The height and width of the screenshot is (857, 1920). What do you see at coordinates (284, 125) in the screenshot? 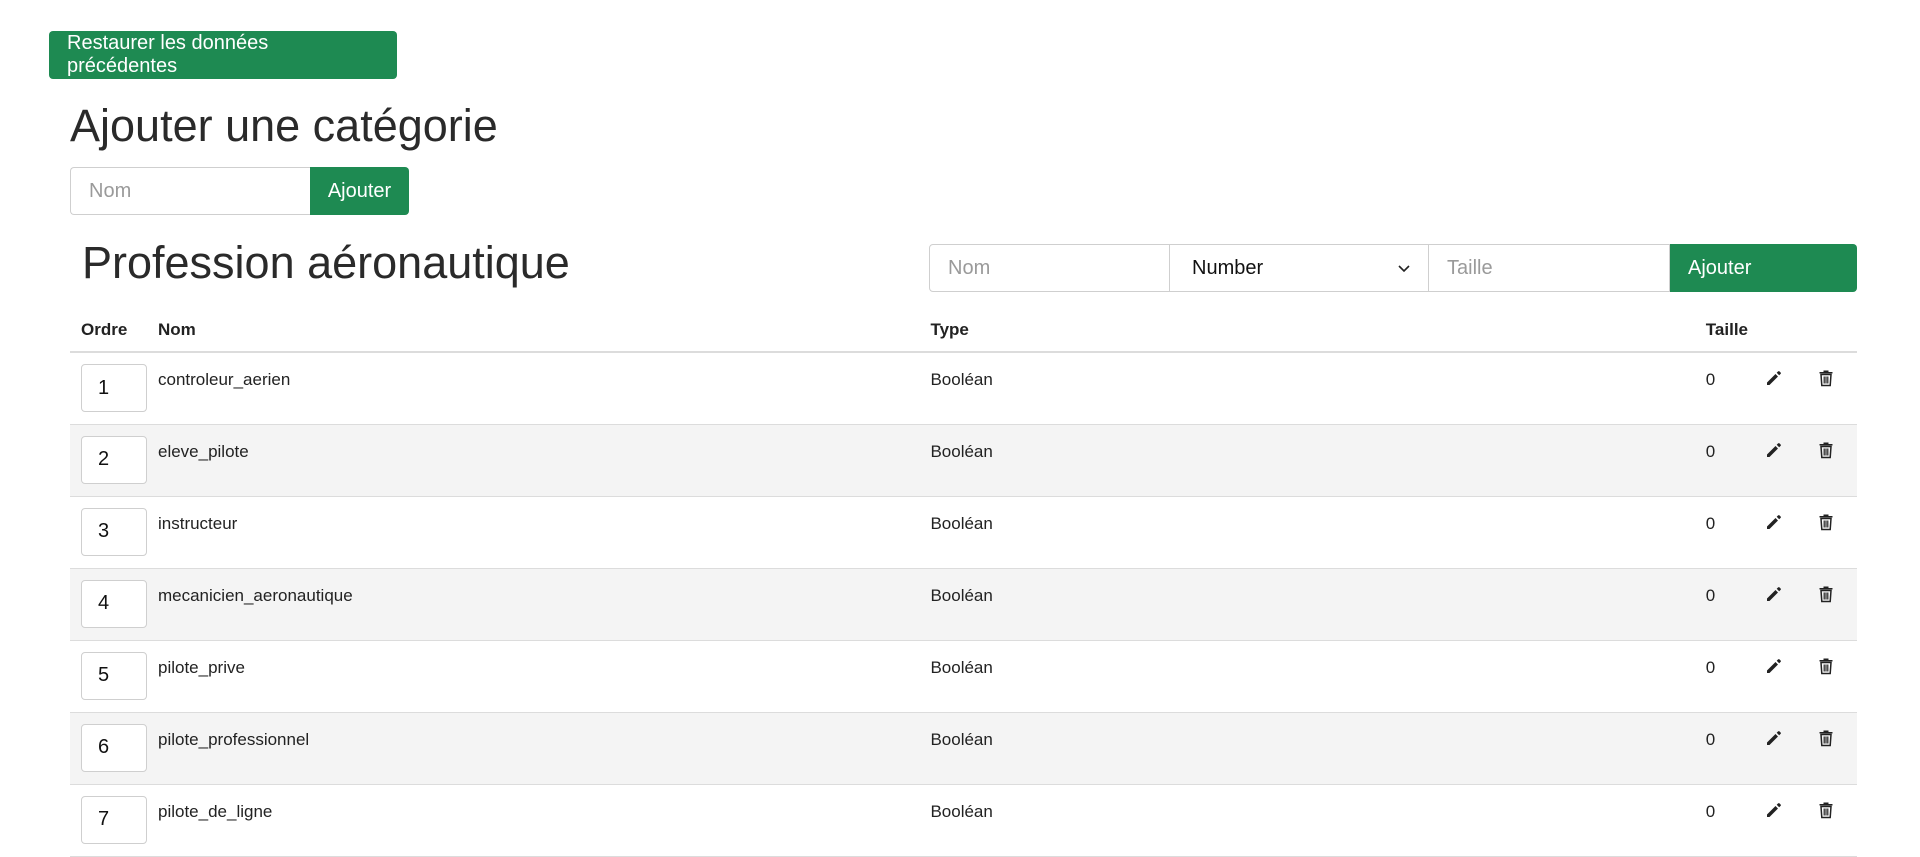
I see `add-category-title: Ajouter une catégorie` at bounding box center [284, 125].